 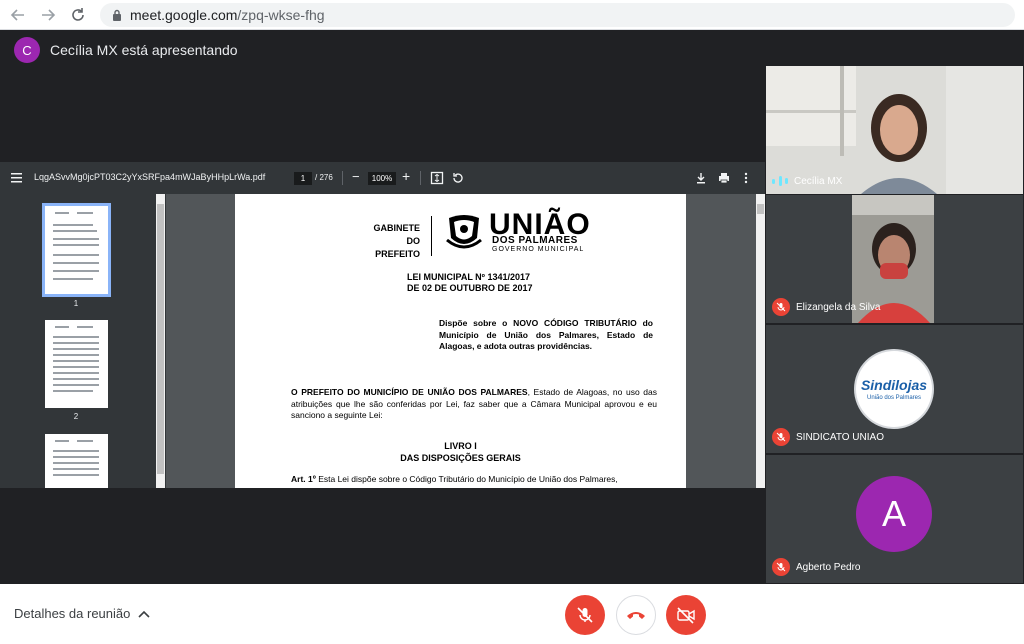 I want to click on url-path: /zpq-wkse-fhg, so click(x=281, y=15).